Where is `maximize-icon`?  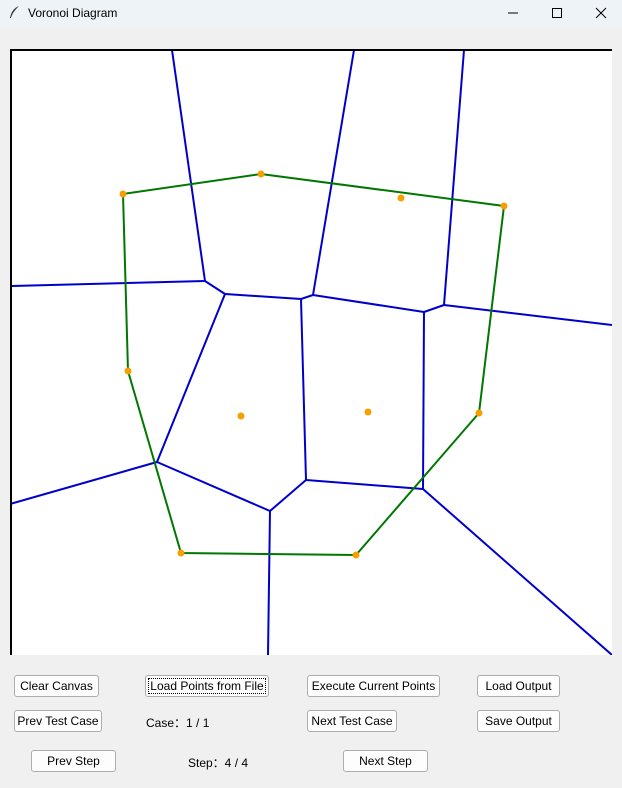 maximize-icon is located at coordinates (557, 13).